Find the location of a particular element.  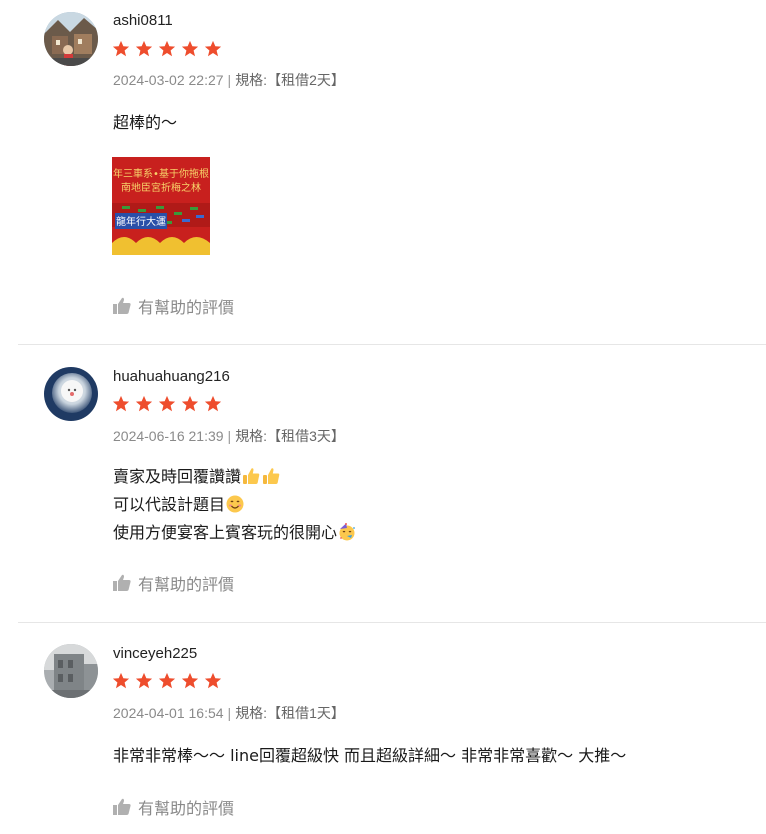

review-text-line: 非常非常棒～～ line回覆超級快 而且超級詳細～ 非常非常喜歡～ 大推～ is located at coordinates (370, 755).